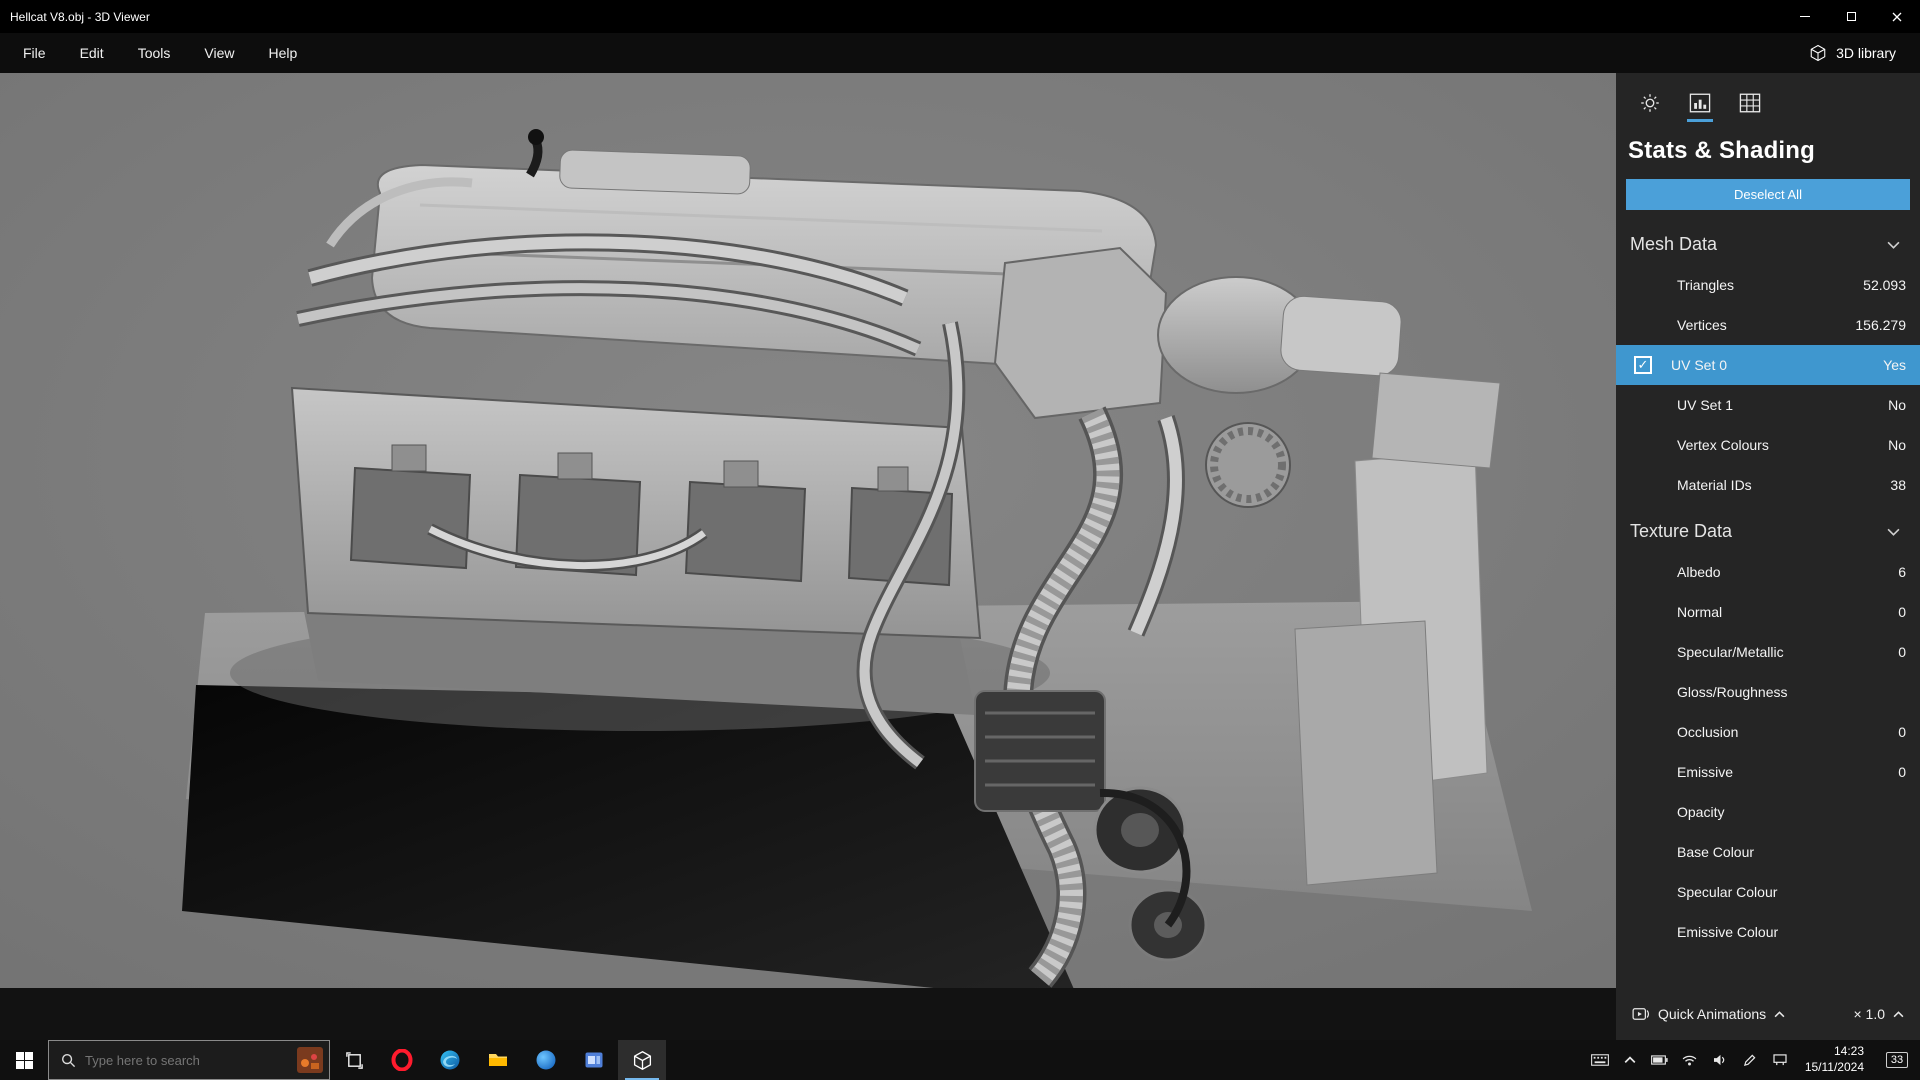  I want to click on taskbar-app-edge, so click(450, 1060).